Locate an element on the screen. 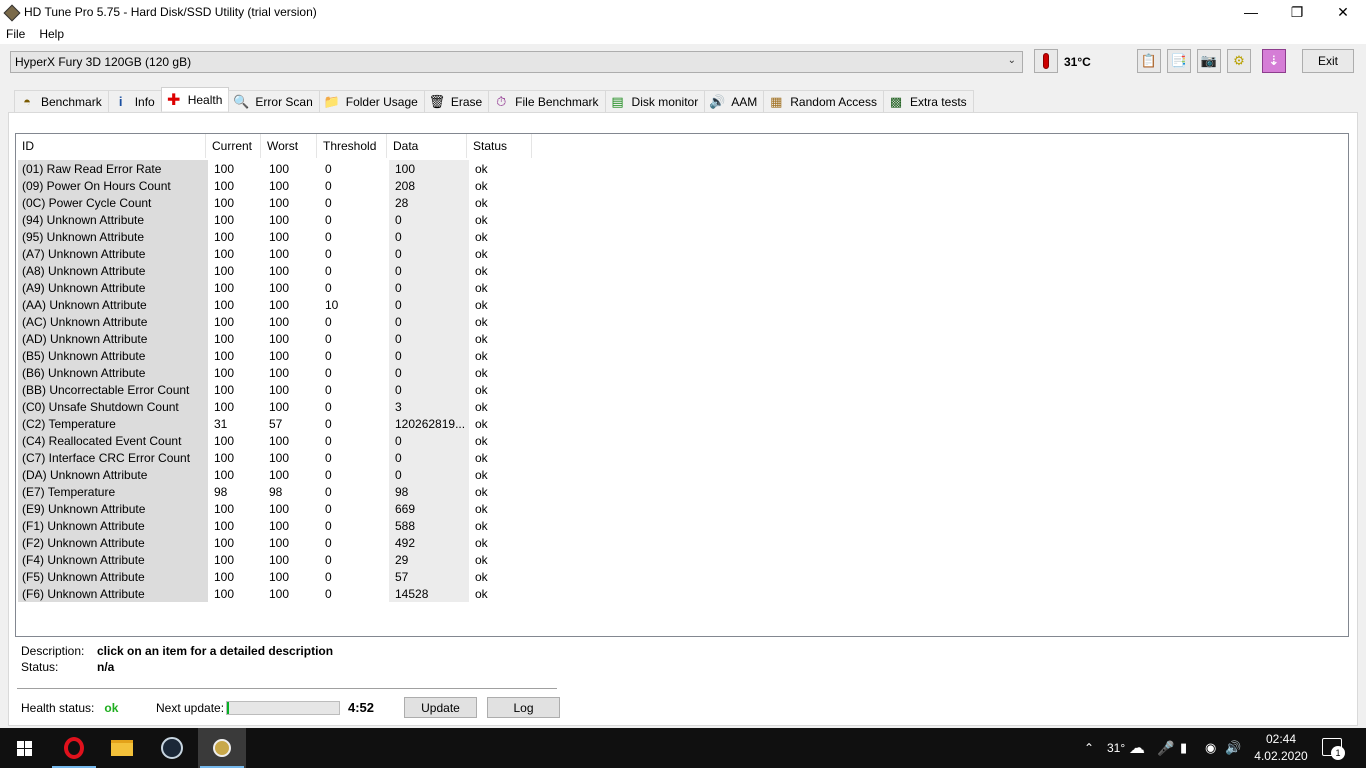 Image resolution: width=1366 pixels, height=768 pixels. table-row: (E9) Unknown Attribute 100 100 0 669 ok is located at coordinates (275, 508).